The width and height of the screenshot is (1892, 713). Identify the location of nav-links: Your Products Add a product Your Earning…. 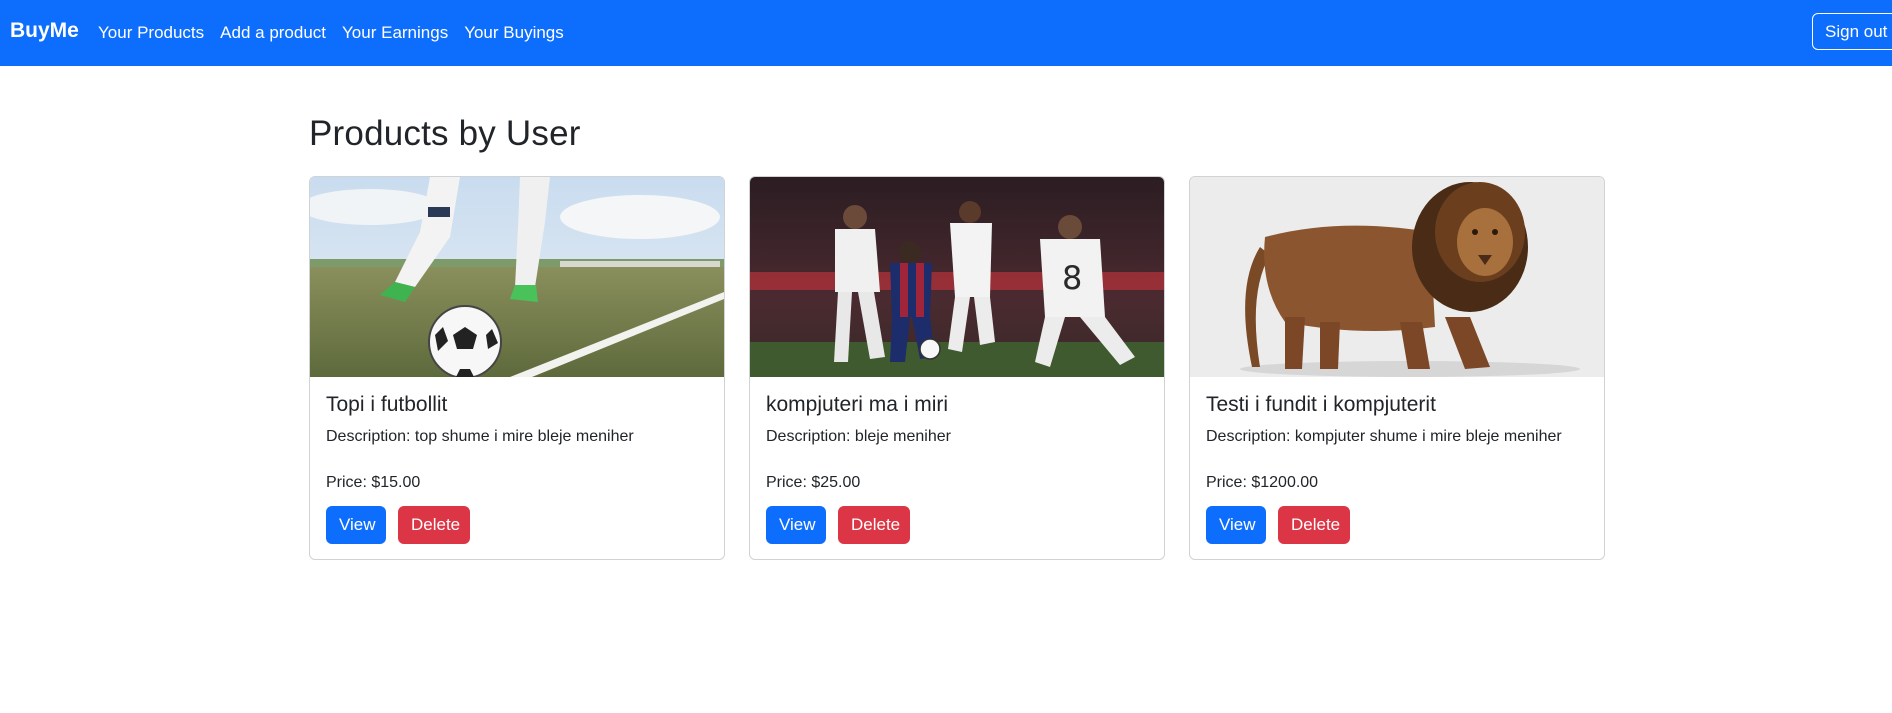
(339, 33).